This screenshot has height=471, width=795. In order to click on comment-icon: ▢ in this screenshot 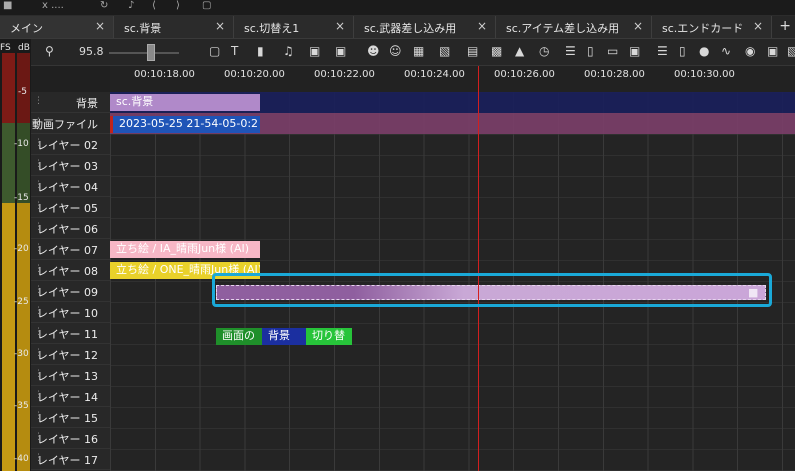, I will do `click(214, 51)`.